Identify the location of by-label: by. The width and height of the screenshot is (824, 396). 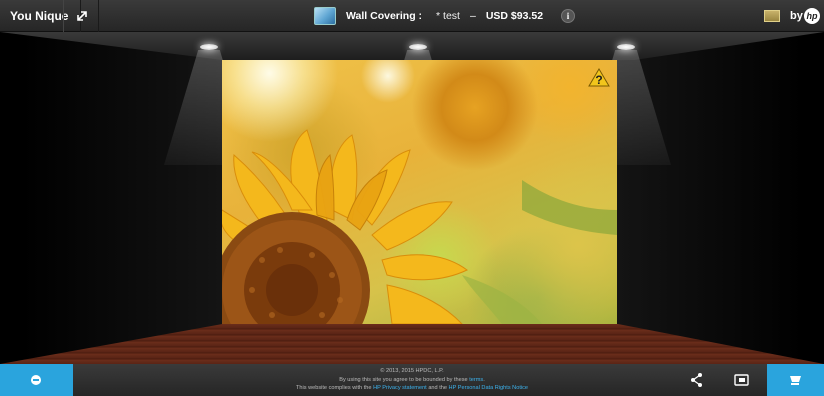
(796, 16).